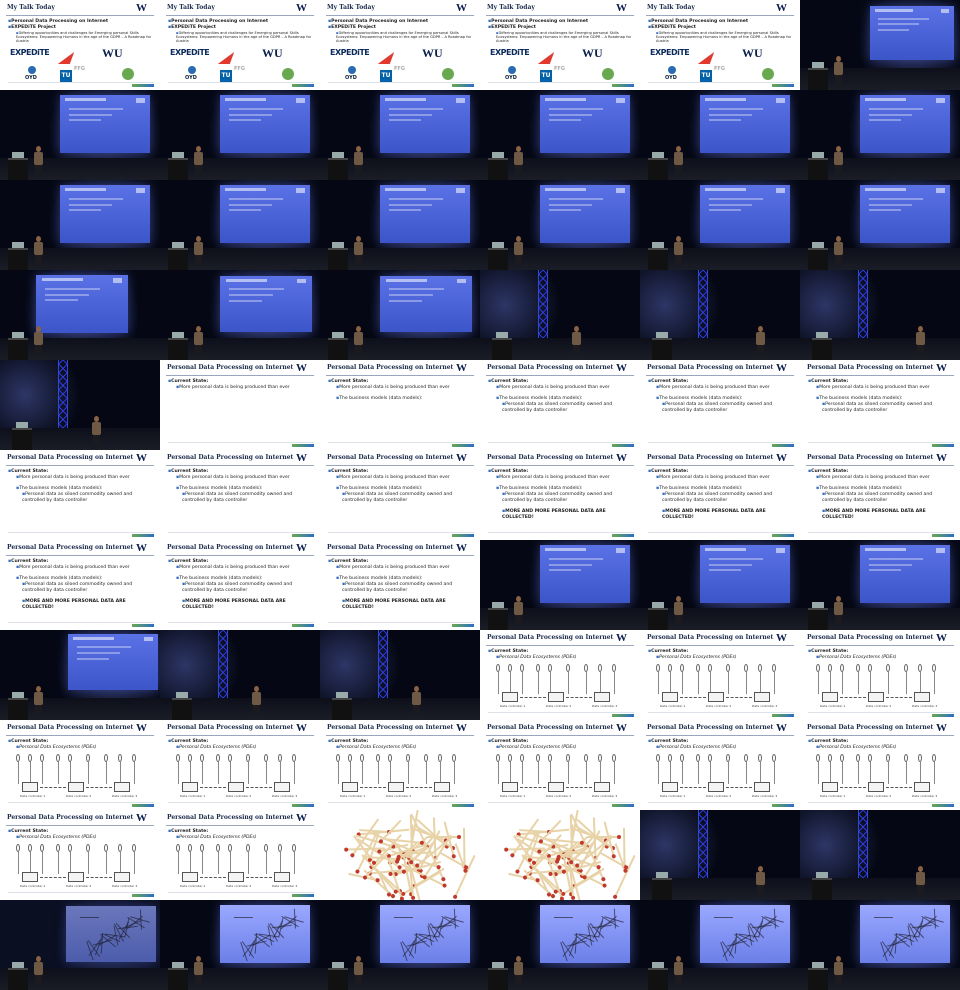  Describe the element at coordinates (32, 74) in the screenshot. I see `oyd-logo: OYD` at that location.